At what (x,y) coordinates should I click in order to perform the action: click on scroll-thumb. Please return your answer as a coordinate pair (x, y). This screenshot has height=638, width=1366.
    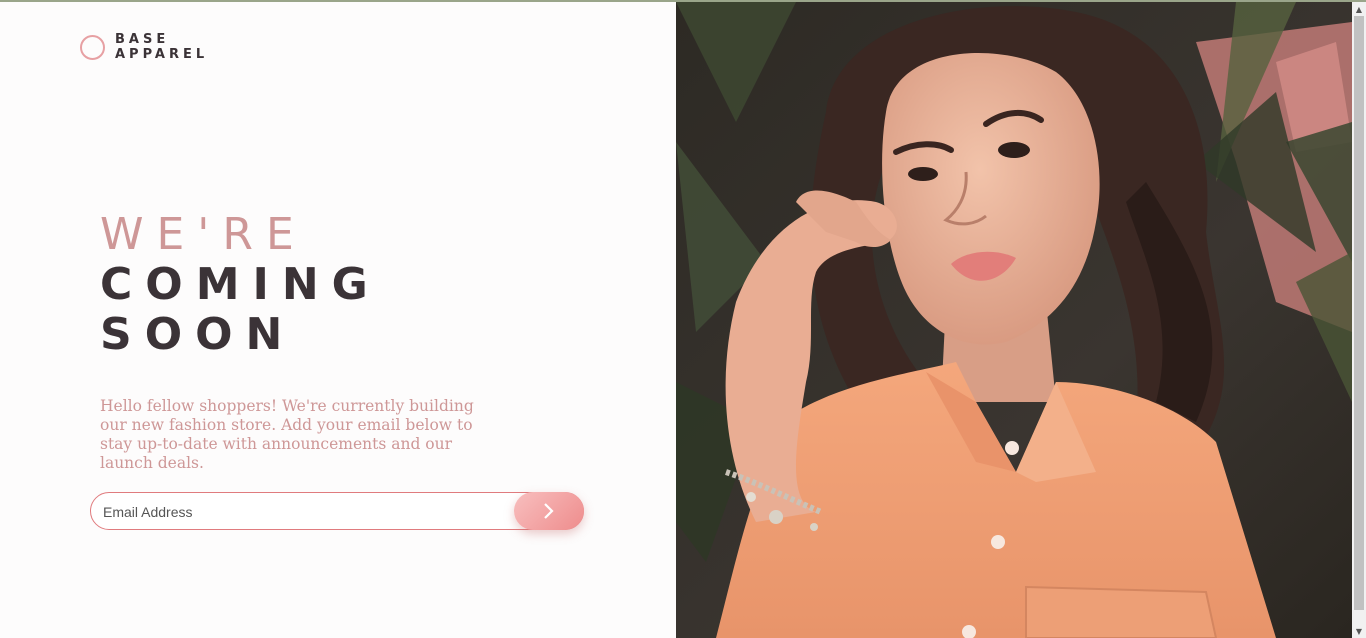
    Looking at the image, I should click on (1359, 313).